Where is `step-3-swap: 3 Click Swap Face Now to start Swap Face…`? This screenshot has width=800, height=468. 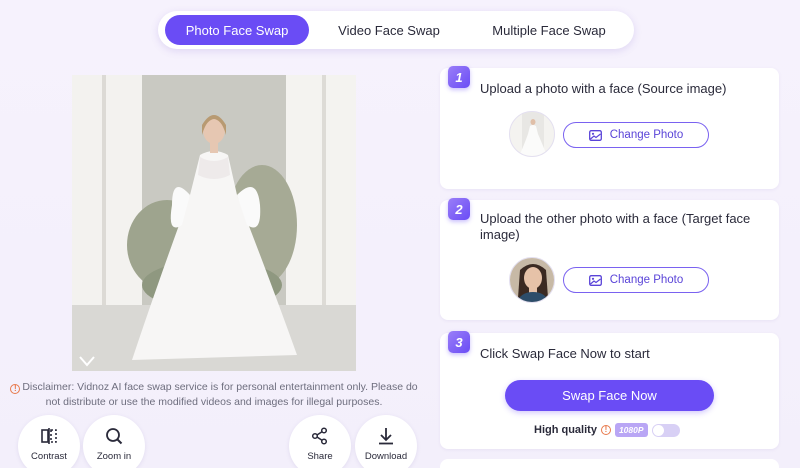
step-3-swap: 3 Click Swap Face Now to start Swap Face… is located at coordinates (609, 390).